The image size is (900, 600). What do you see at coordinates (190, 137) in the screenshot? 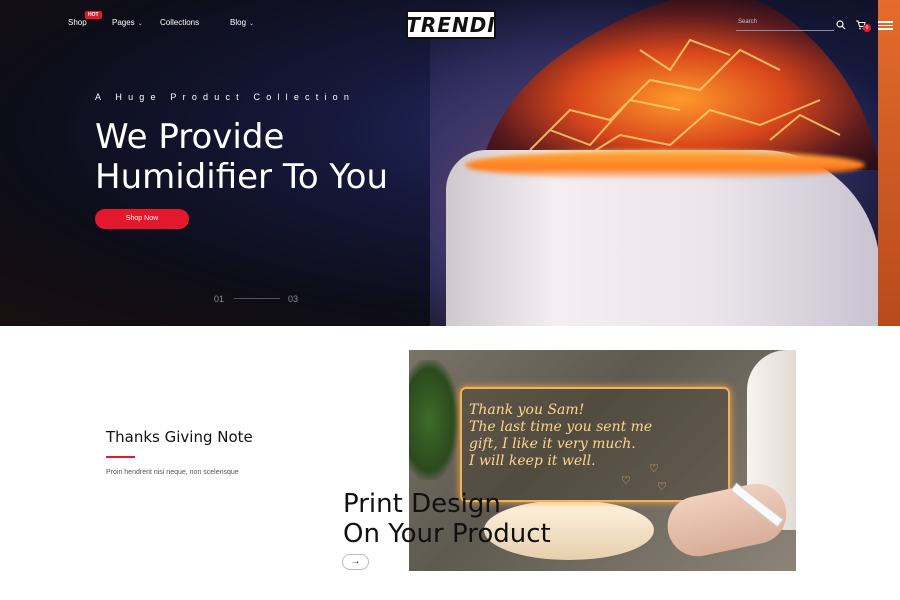
I see `hero-headline-line1: We Provide` at bounding box center [190, 137].